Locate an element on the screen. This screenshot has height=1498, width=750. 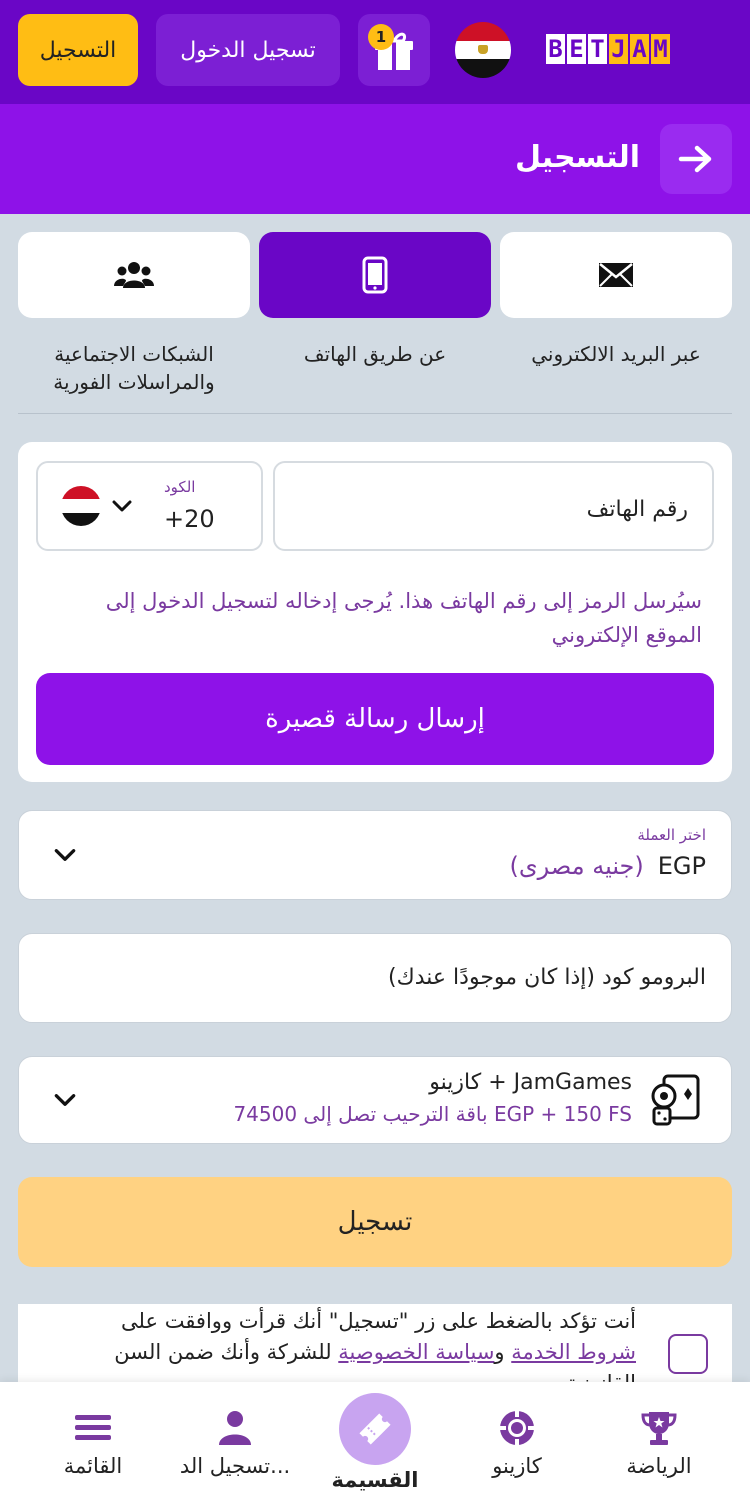
privacy-policy-link: سياسة الخصوصية is located at coordinates (416, 1352).